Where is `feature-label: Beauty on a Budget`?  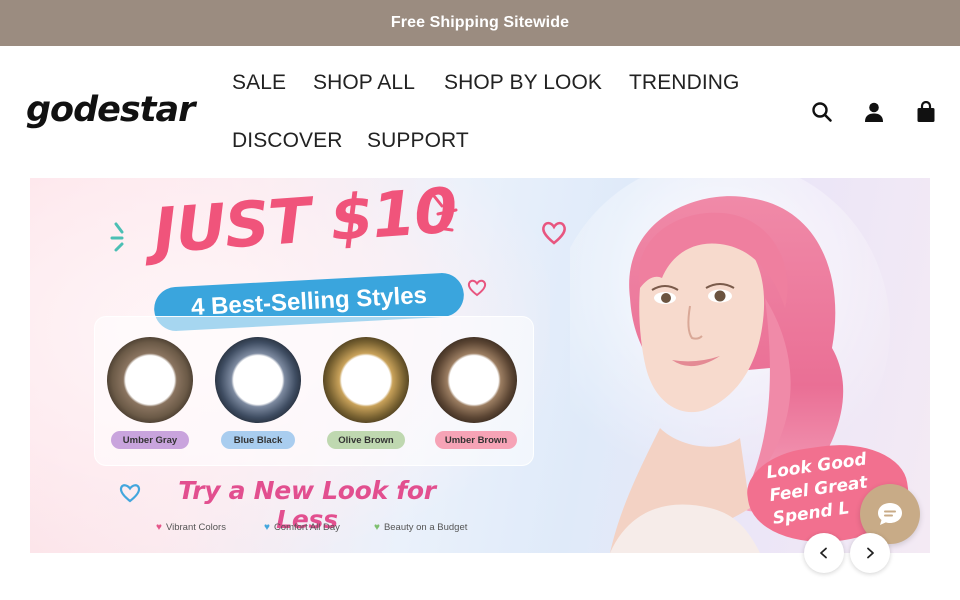
feature-label: Beauty on a Budget is located at coordinates (425, 527).